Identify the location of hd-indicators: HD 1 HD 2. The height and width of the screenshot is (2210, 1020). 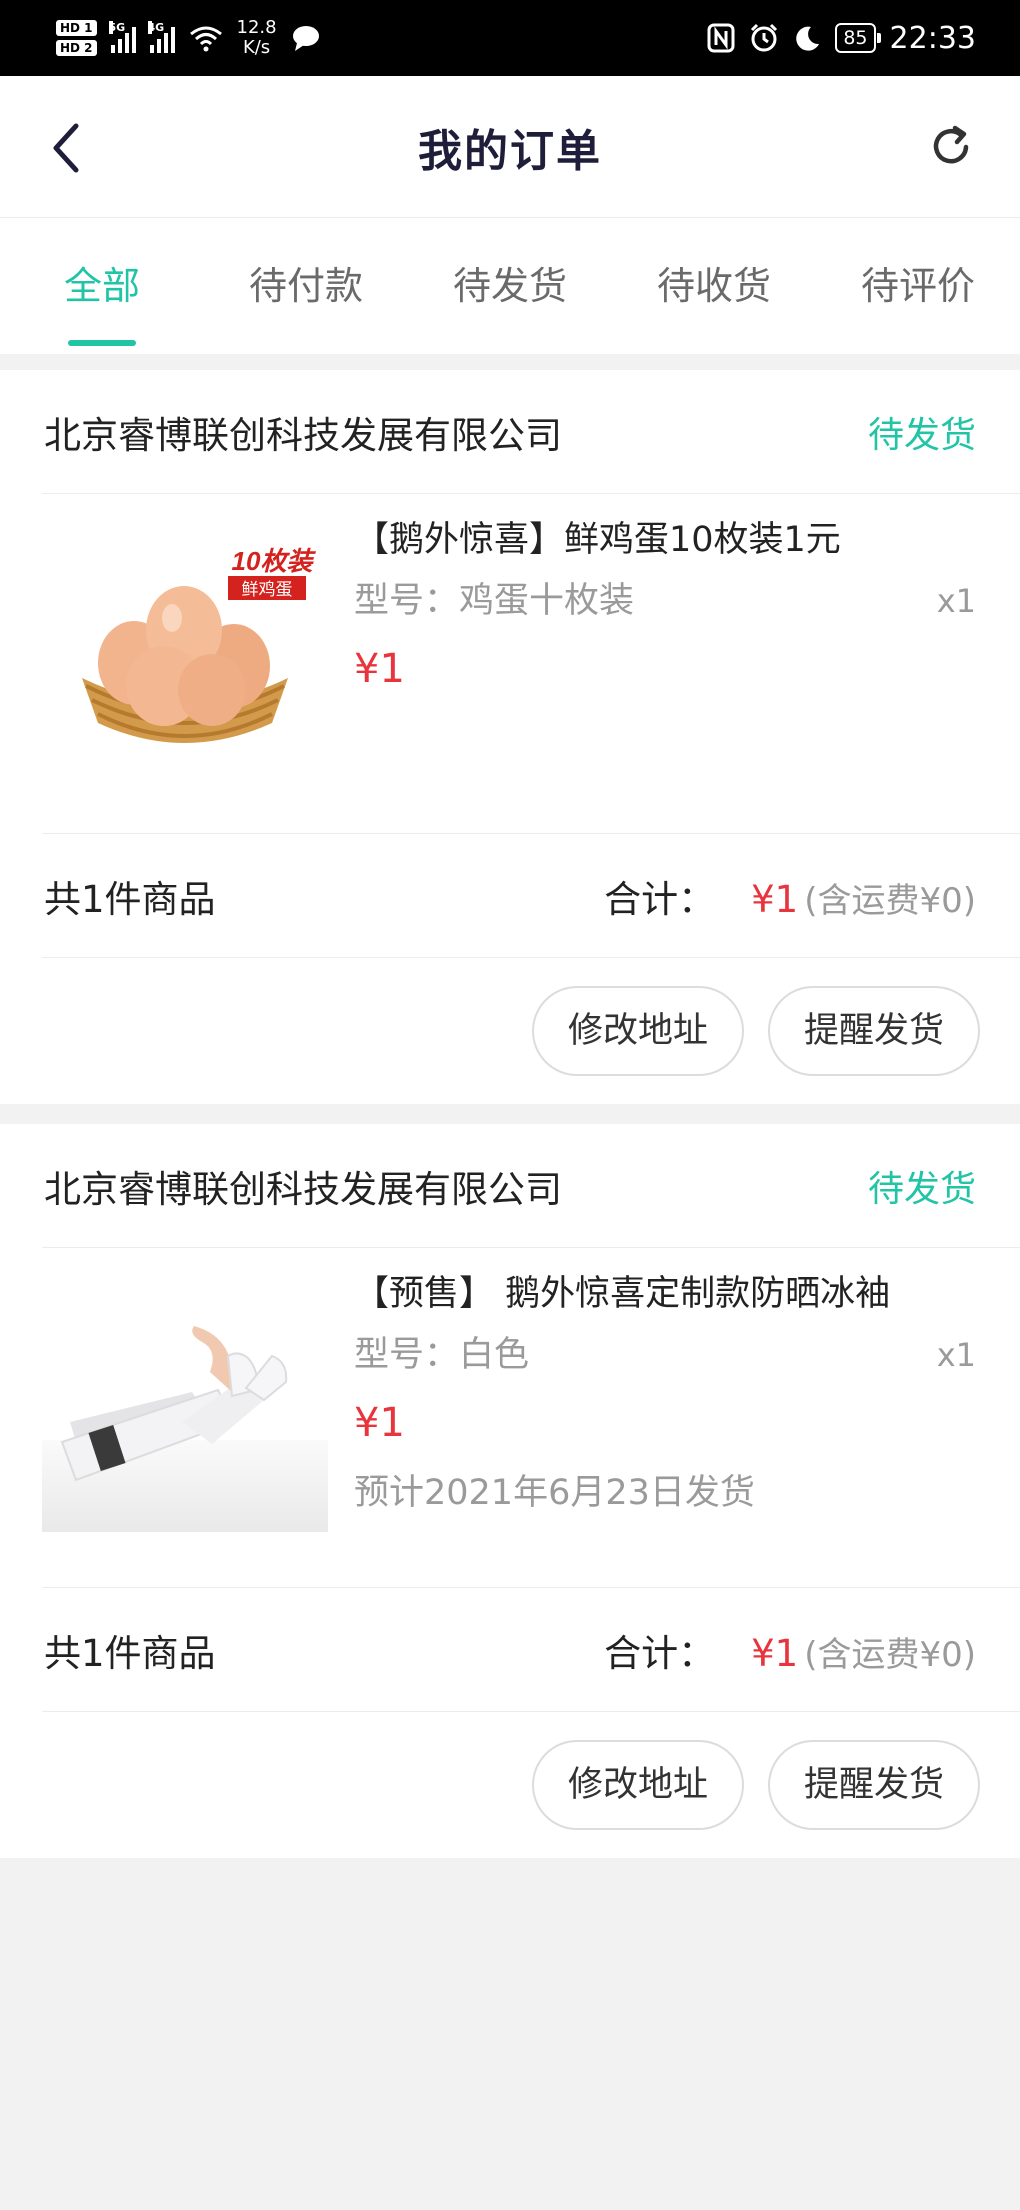
(76, 38).